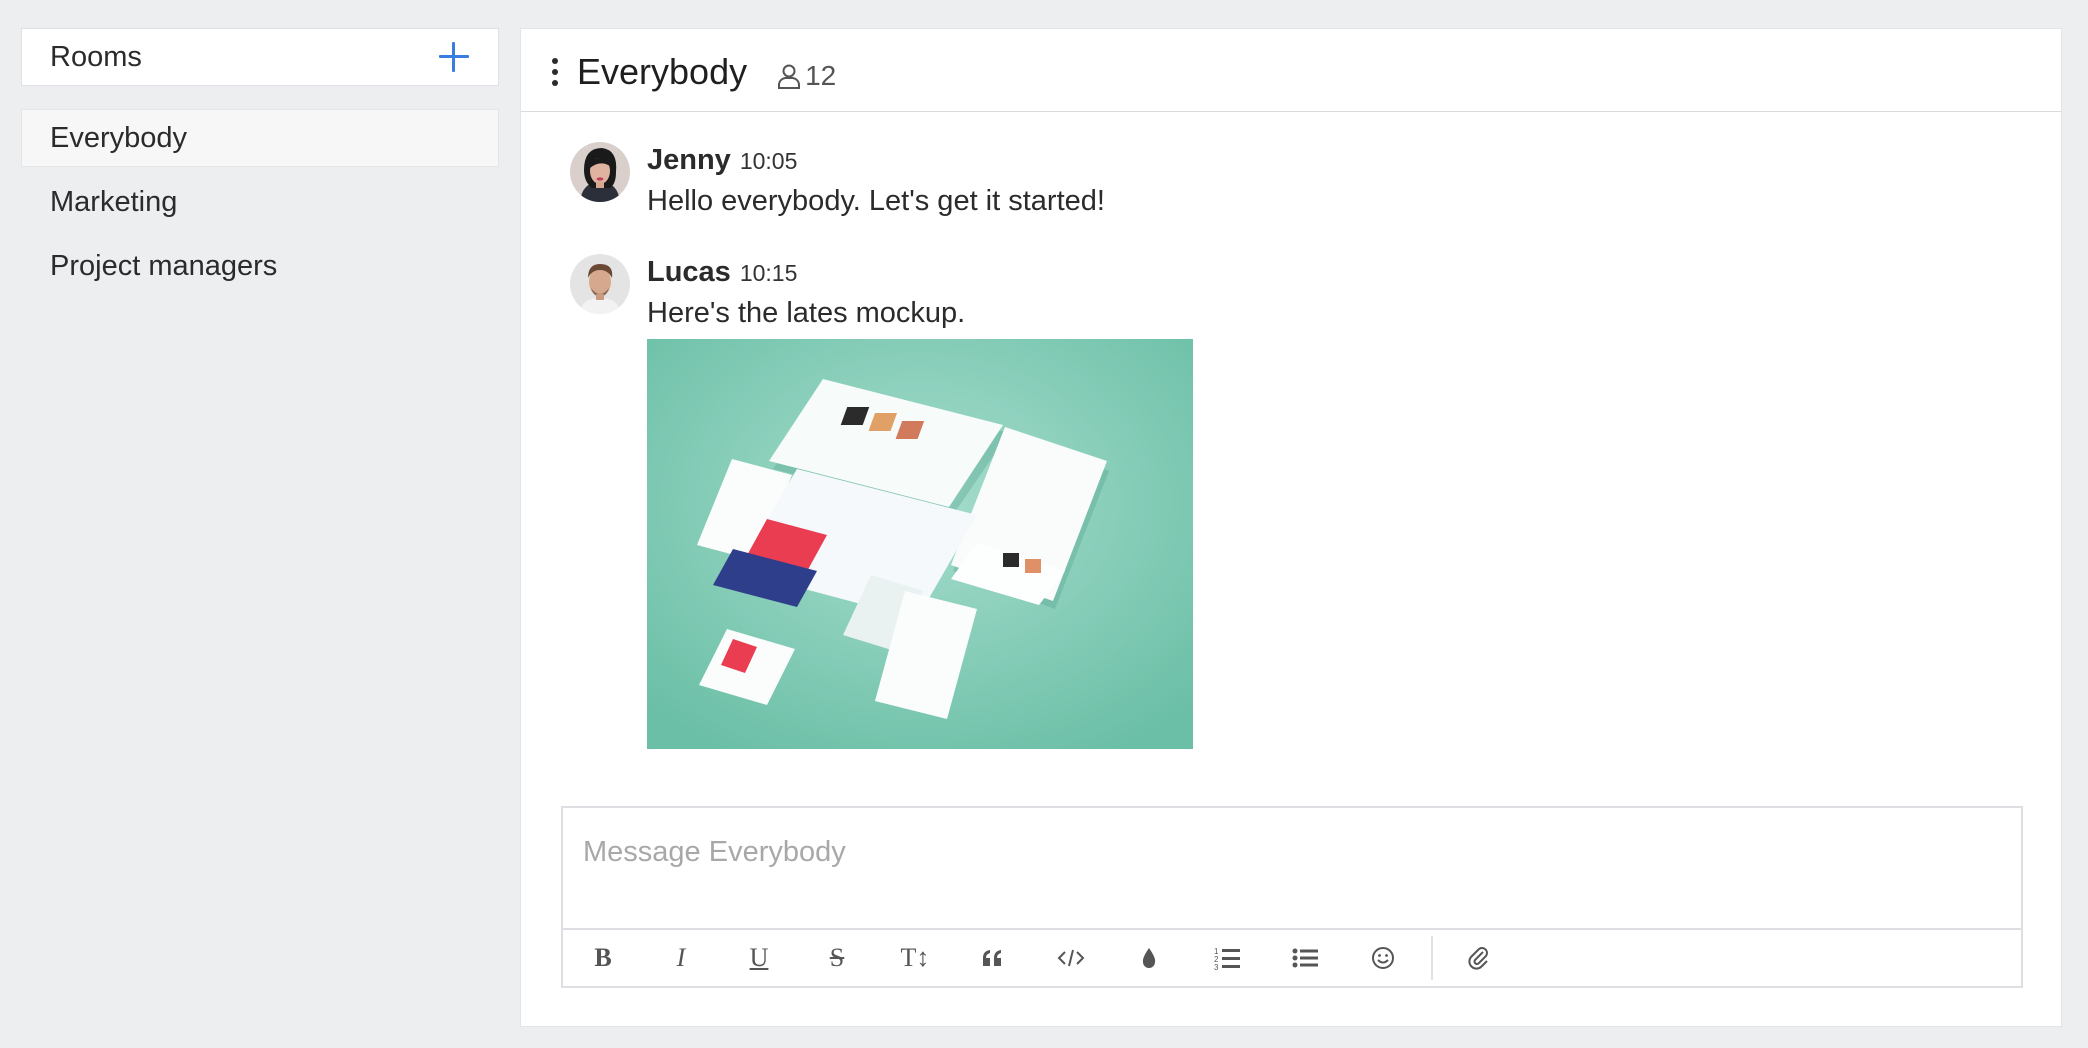 The image size is (2088, 1048). Describe the element at coordinates (1479, 958) in the screenshot. I see `attach-icon` at that location.